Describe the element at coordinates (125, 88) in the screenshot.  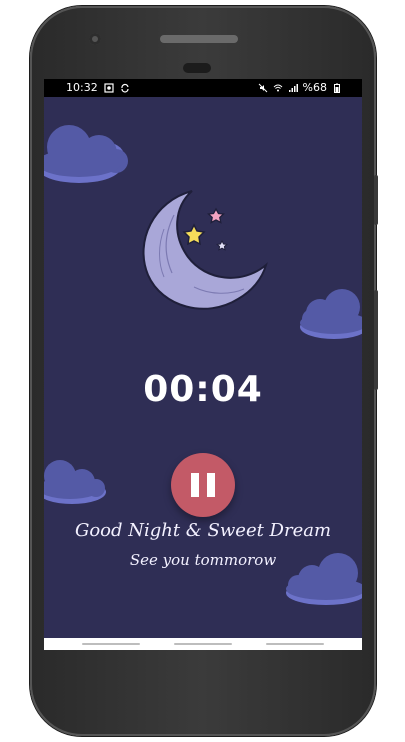
I see `sync-icon` at that location.